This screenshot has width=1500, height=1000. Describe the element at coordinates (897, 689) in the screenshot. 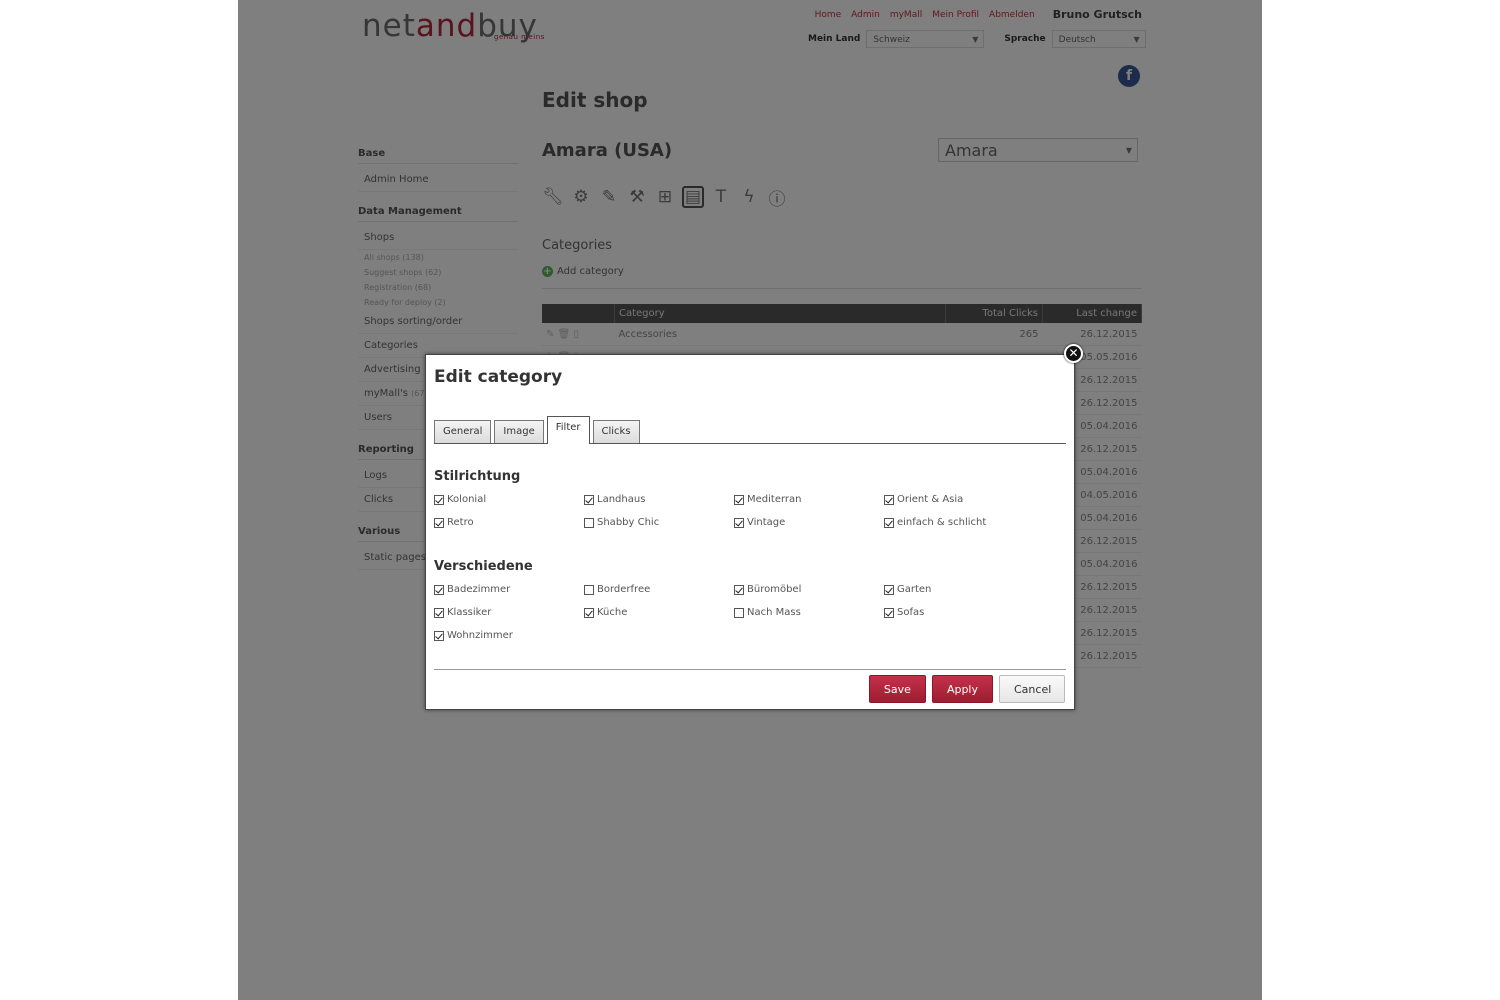

I see `save-button: Save` at that location.